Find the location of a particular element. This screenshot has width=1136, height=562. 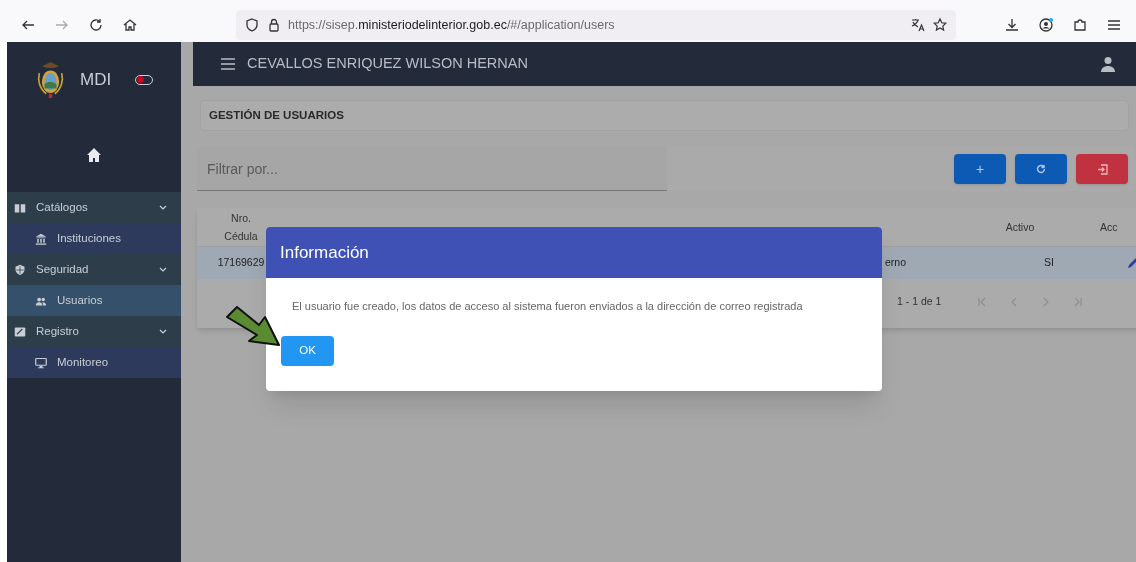

lock-icon is located at coordinates (274, 25).